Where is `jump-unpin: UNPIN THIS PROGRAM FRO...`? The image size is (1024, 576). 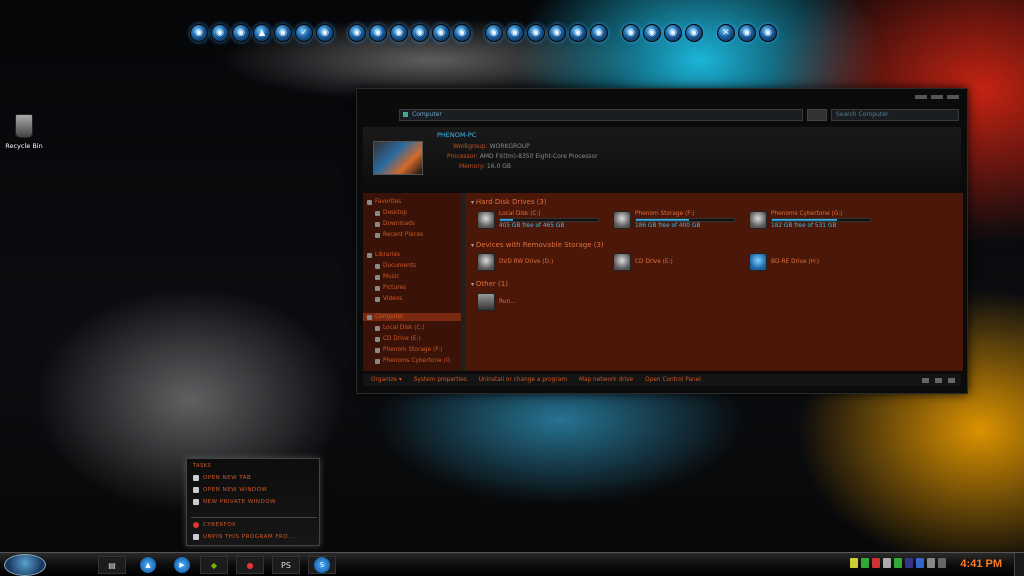 jump-unpin: UNPIN THIS PROGRAM FRO... is located at coordinates (244, 537).